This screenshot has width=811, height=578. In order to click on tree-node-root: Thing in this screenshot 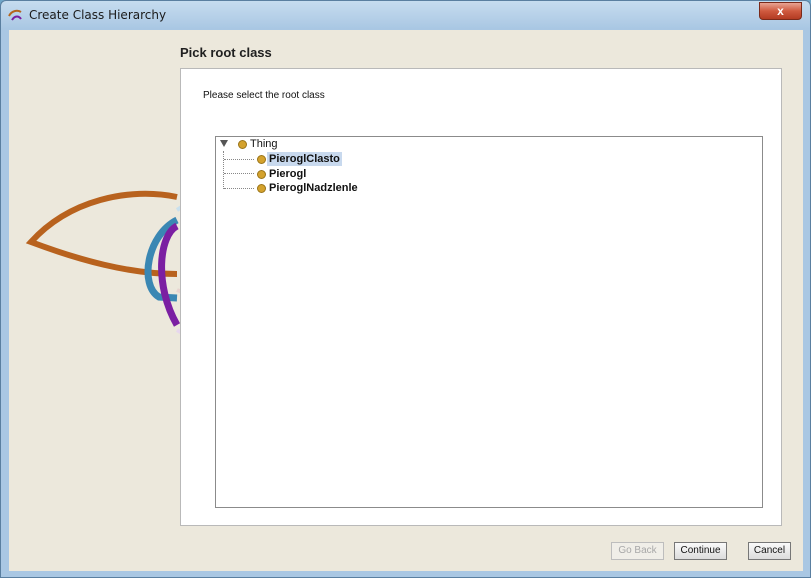, I will do `click(261, 144)`.